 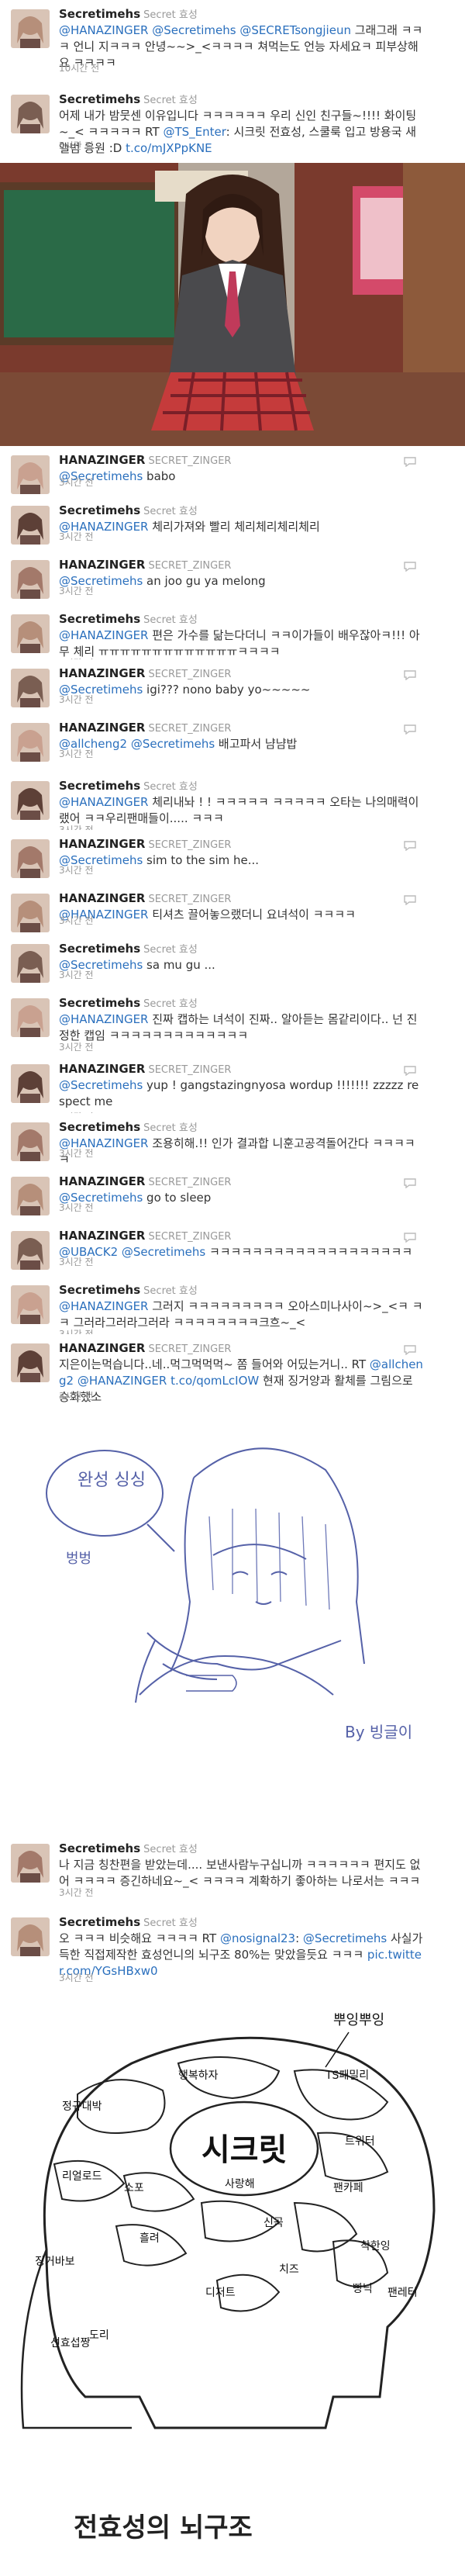 What do you see at coordinates (169, 148) in the screenshot?
I see `url-link: t.co/mJXPpKNE` at bounding box center [169, 148].